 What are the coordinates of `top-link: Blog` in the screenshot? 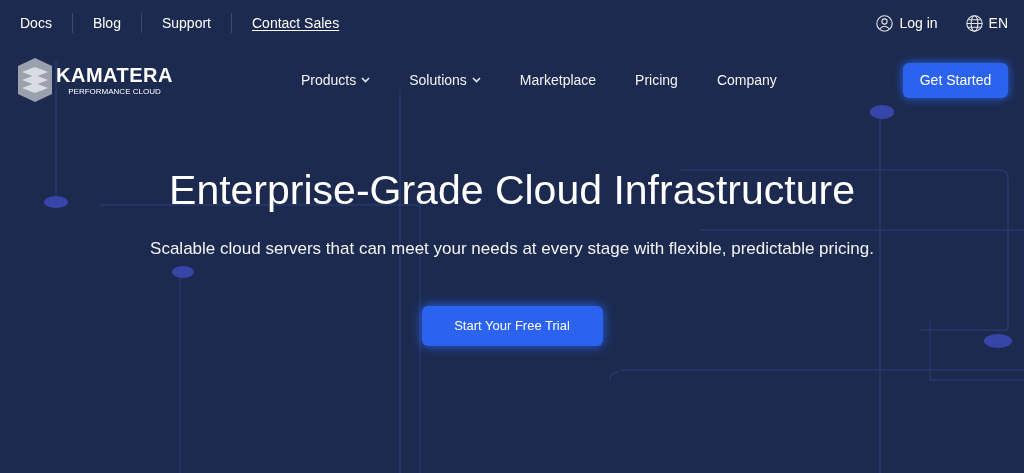 It's located at (106, 23).